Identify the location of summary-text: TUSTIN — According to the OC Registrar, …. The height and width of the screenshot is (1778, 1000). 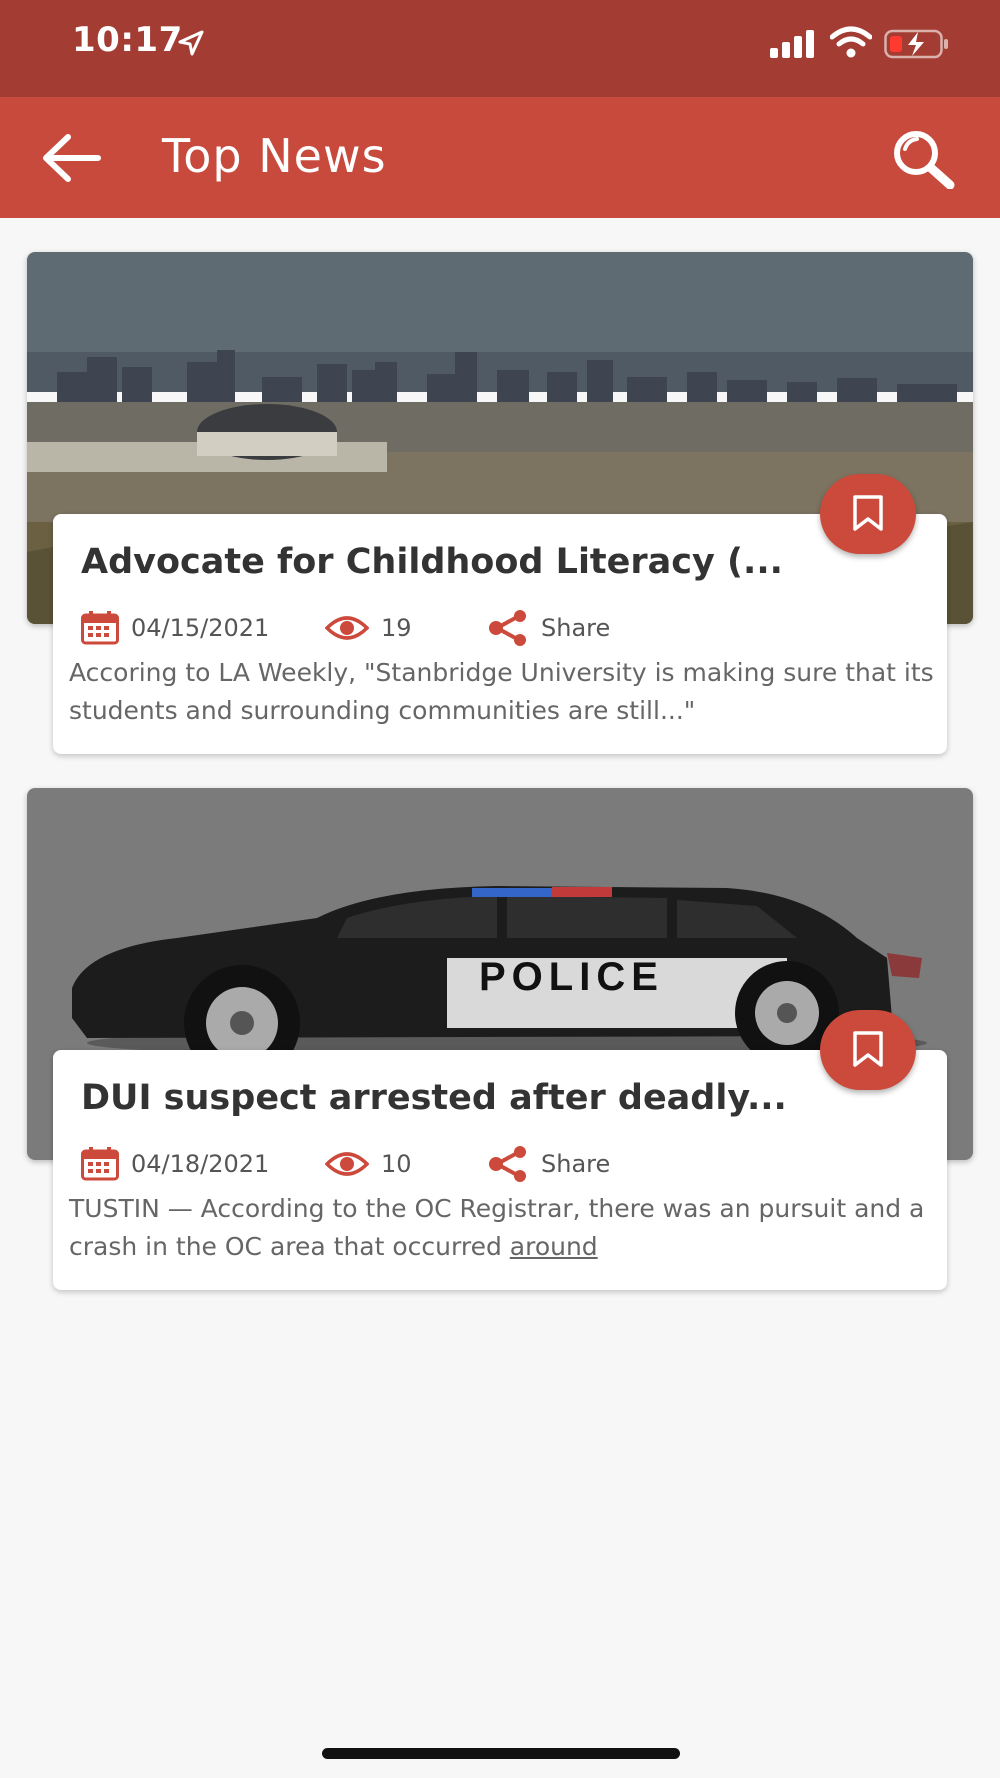
(497, 1227).